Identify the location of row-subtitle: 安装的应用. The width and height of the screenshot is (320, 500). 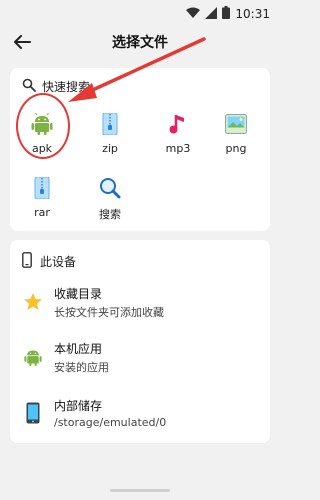
(81, 367).